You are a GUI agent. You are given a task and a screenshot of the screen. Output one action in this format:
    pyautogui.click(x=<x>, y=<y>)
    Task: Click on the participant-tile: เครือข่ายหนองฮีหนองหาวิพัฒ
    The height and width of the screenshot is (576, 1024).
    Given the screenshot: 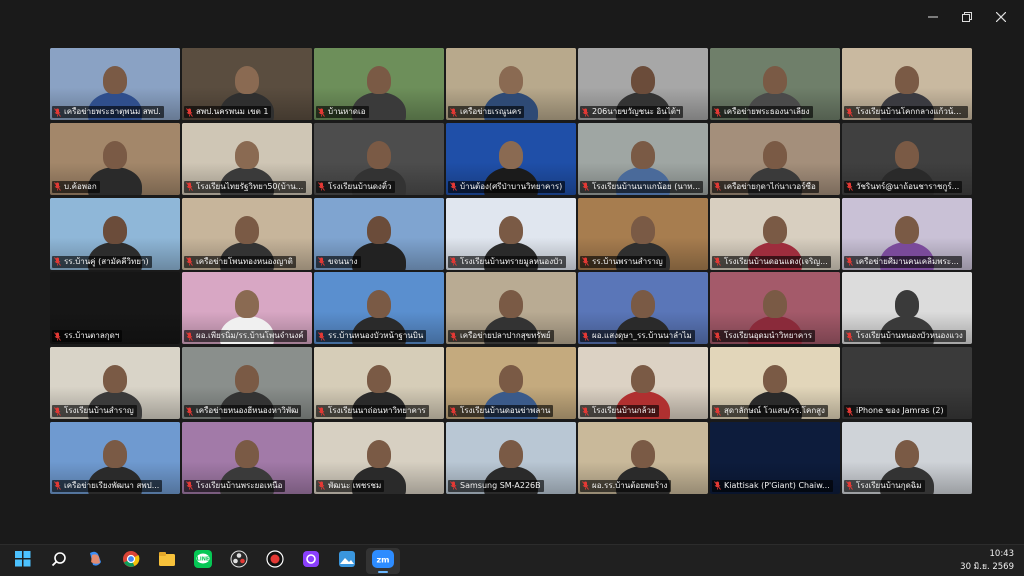 What is the action you would take?
    pyautogui.click(x=247, y=383)
    